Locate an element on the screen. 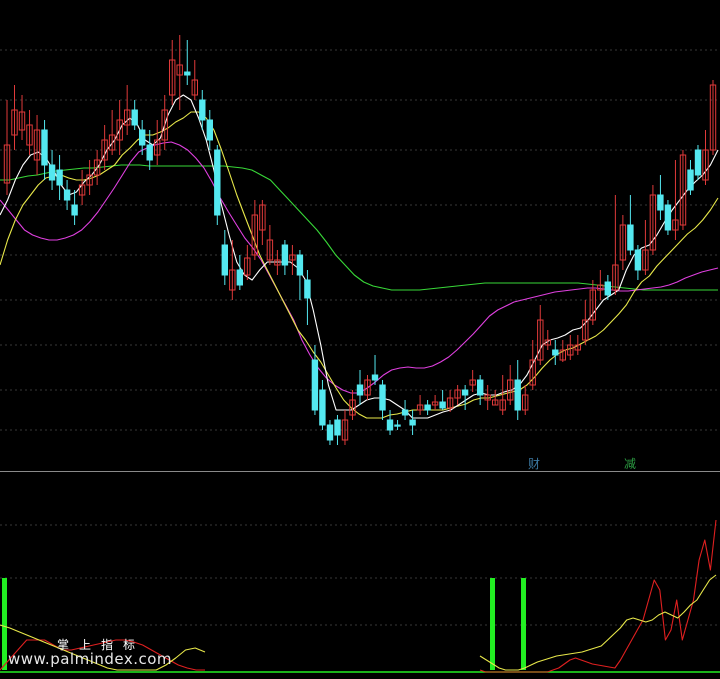 The width and height of the screenshot is (720, 679). marker-label: 财 is located at coordinates (534, 464).